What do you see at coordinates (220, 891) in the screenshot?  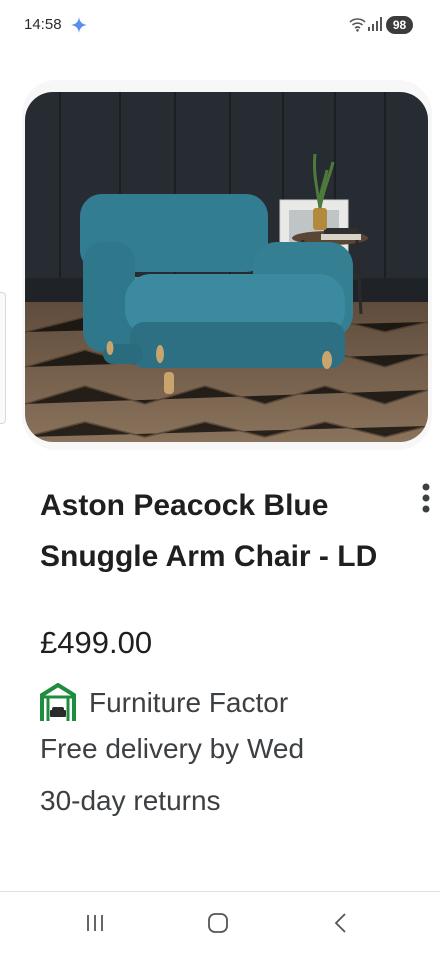 I see `nav-divider` at bounding box center [220, 891].